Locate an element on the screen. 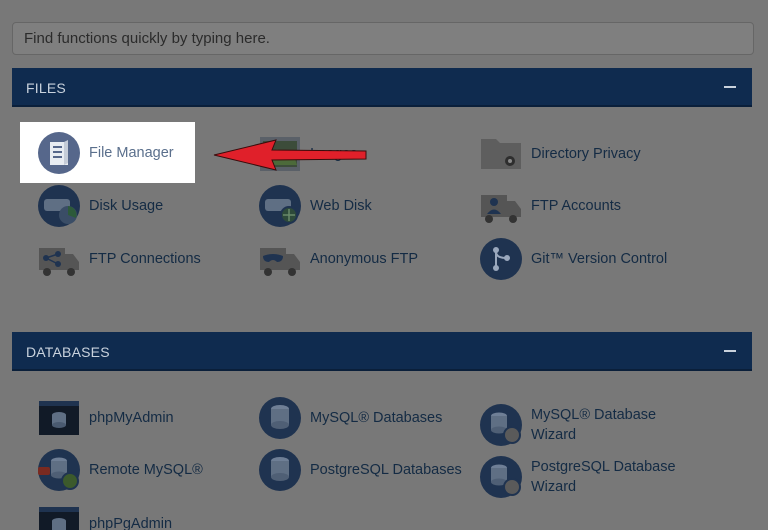  postgresql-databases-label: PostgreSQL Databases is located at coordinates (386, 470).